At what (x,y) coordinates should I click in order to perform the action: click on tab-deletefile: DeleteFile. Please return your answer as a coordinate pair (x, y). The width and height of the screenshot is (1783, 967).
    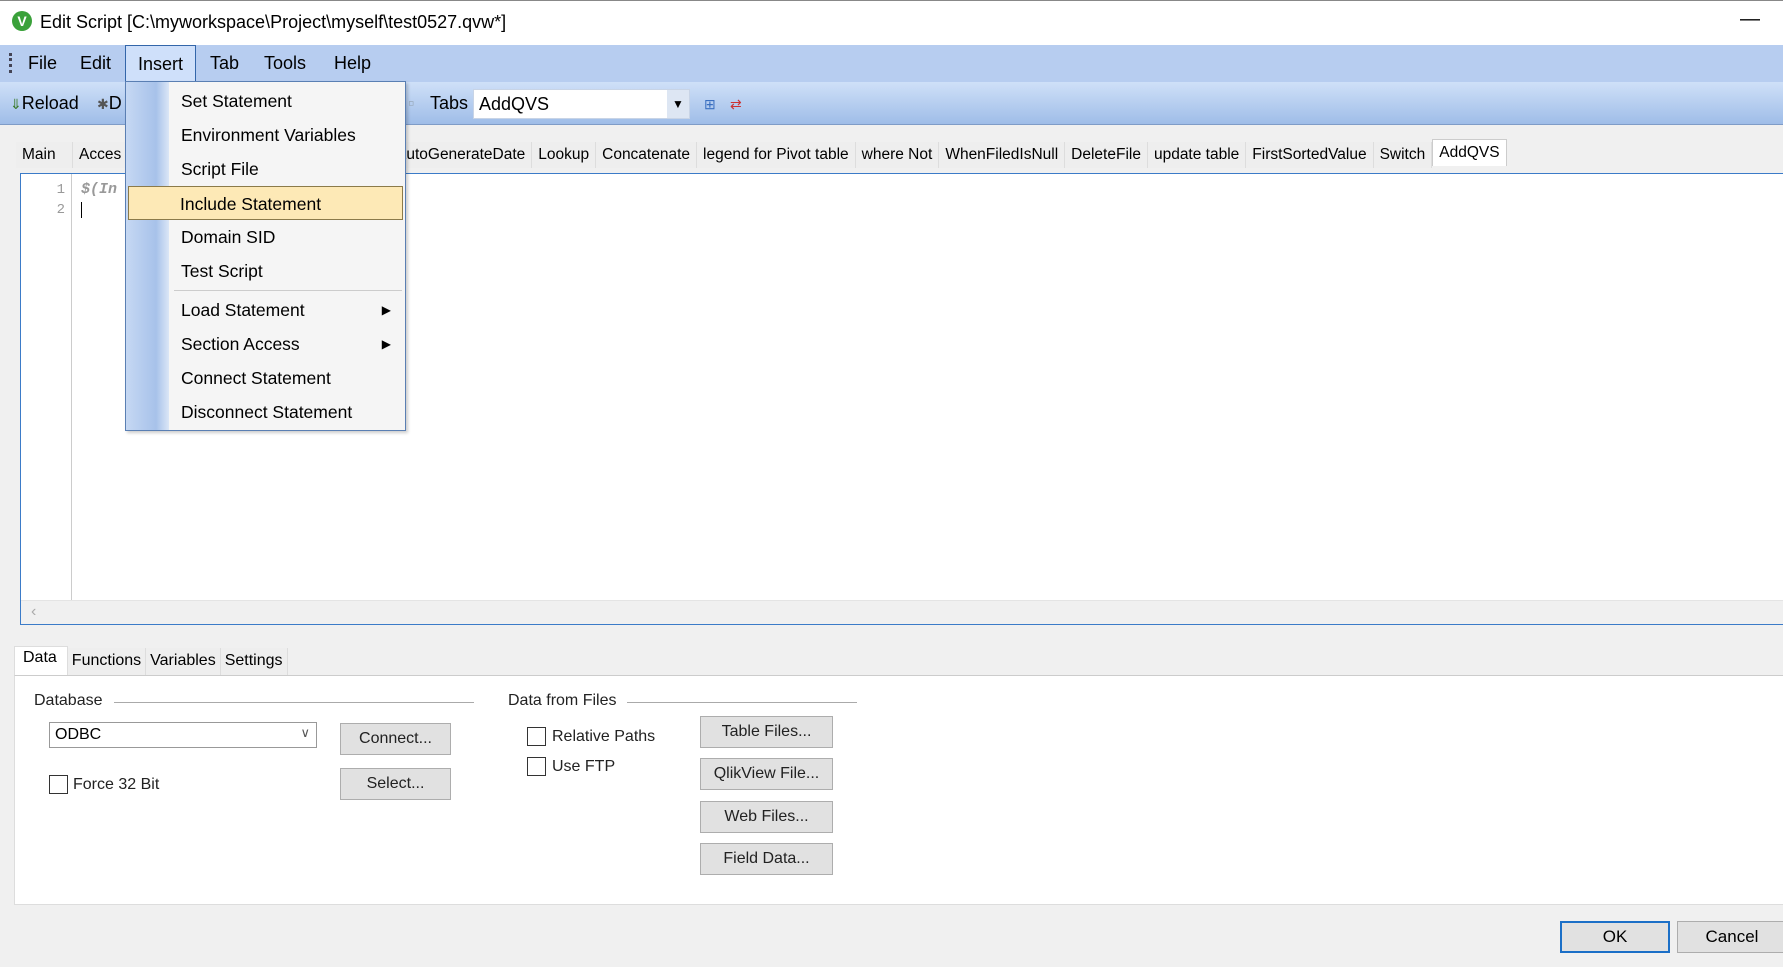
    Looking at the image, I should click on (1106, 155).